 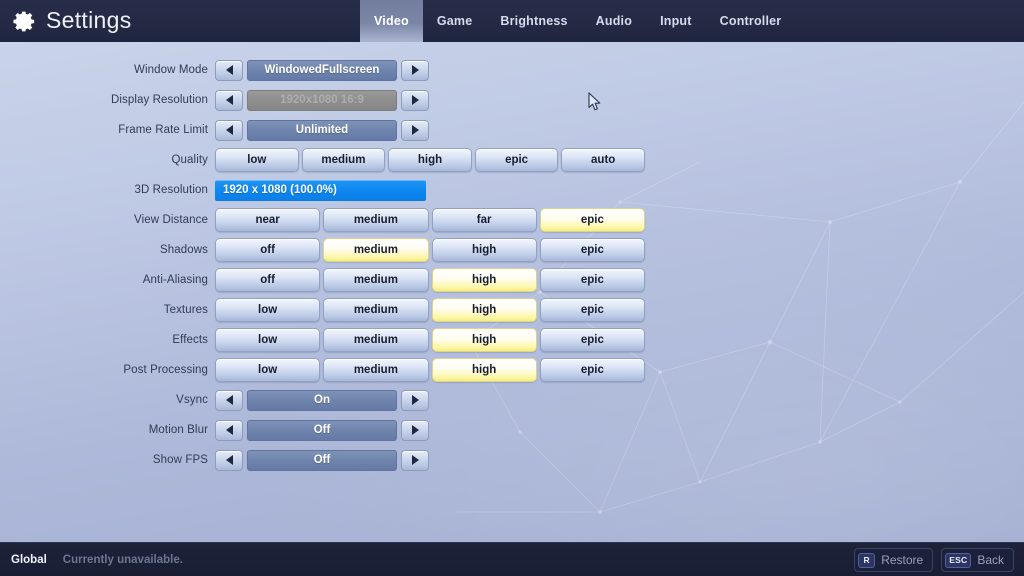 I want to click on spinner-value-vsync: On, so click(x=322, y=400).